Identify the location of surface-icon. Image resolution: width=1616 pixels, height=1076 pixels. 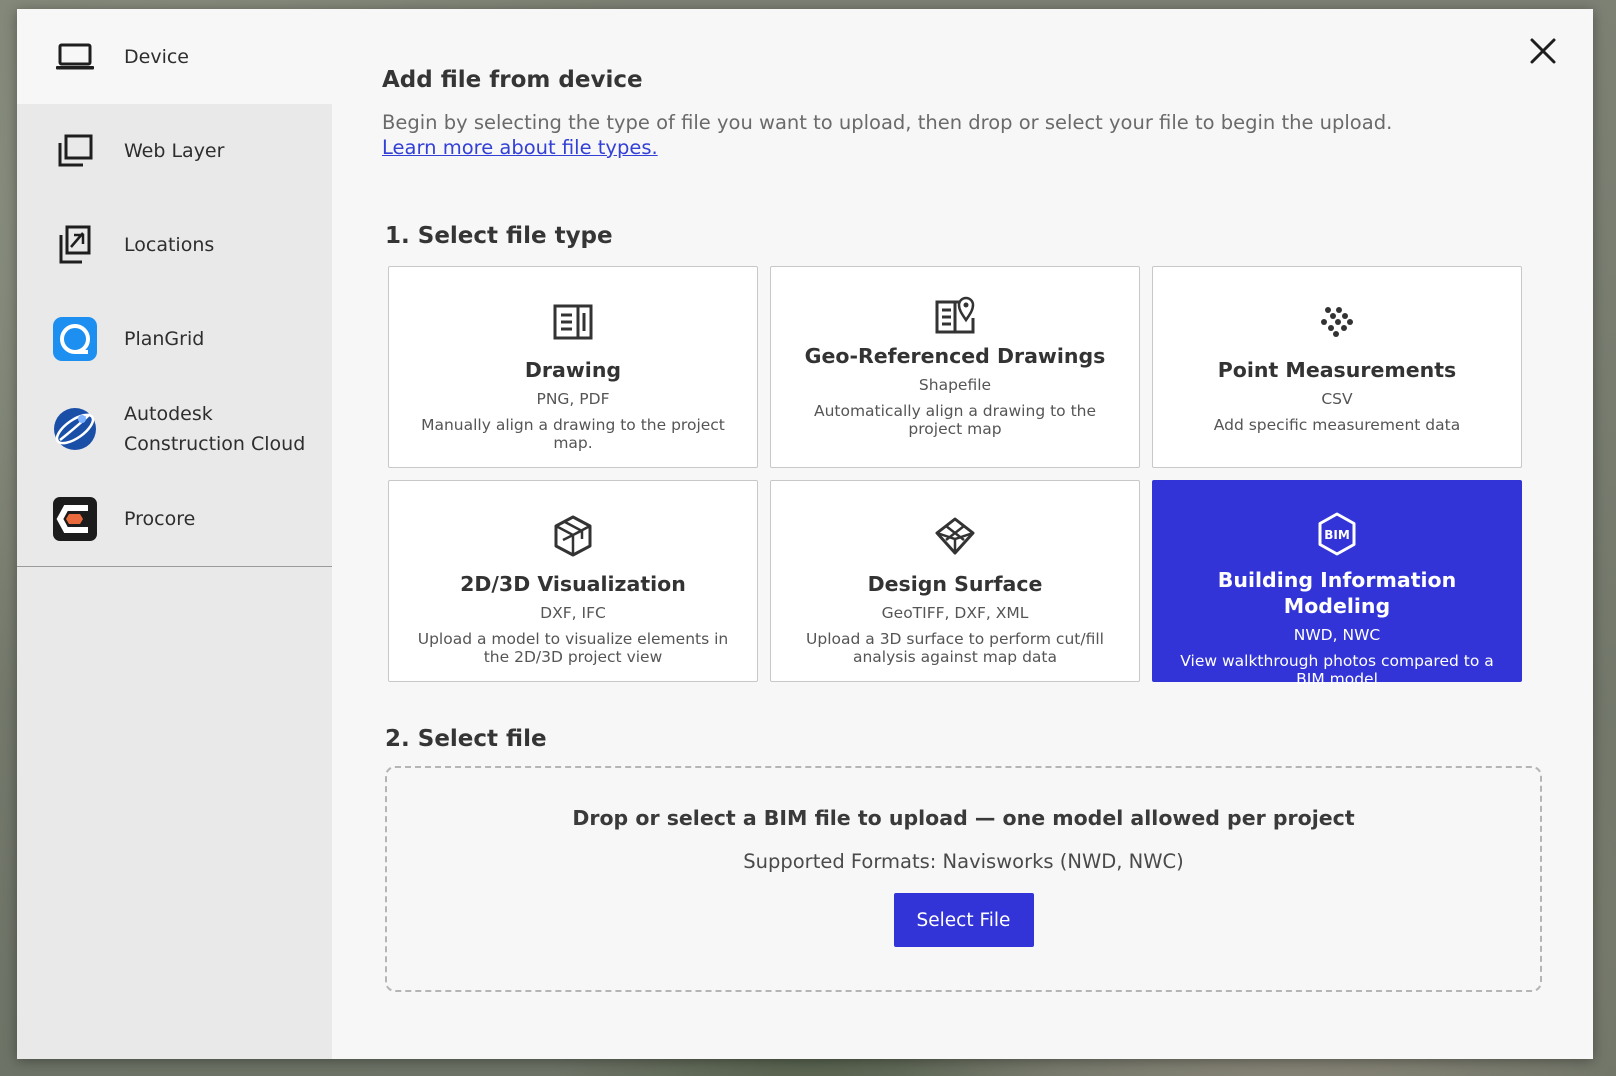
(955, 536).